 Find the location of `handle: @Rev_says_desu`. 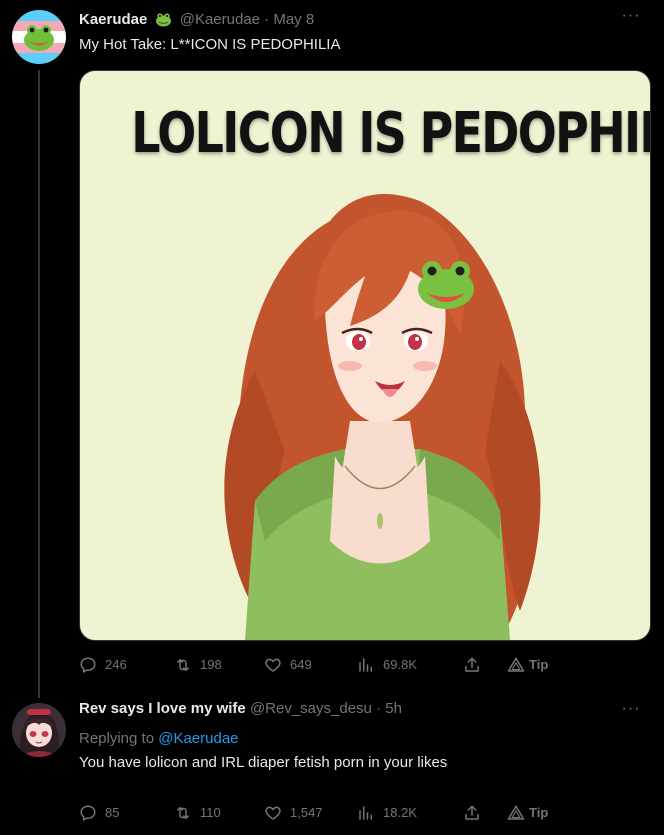

handle: @Rev_says_desu is located at coordinates (311, 708).